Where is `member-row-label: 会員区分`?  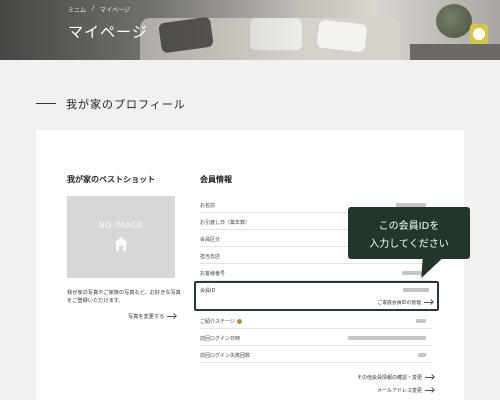 member-row-label: 会員区分 is located at coordinates (210, 240).